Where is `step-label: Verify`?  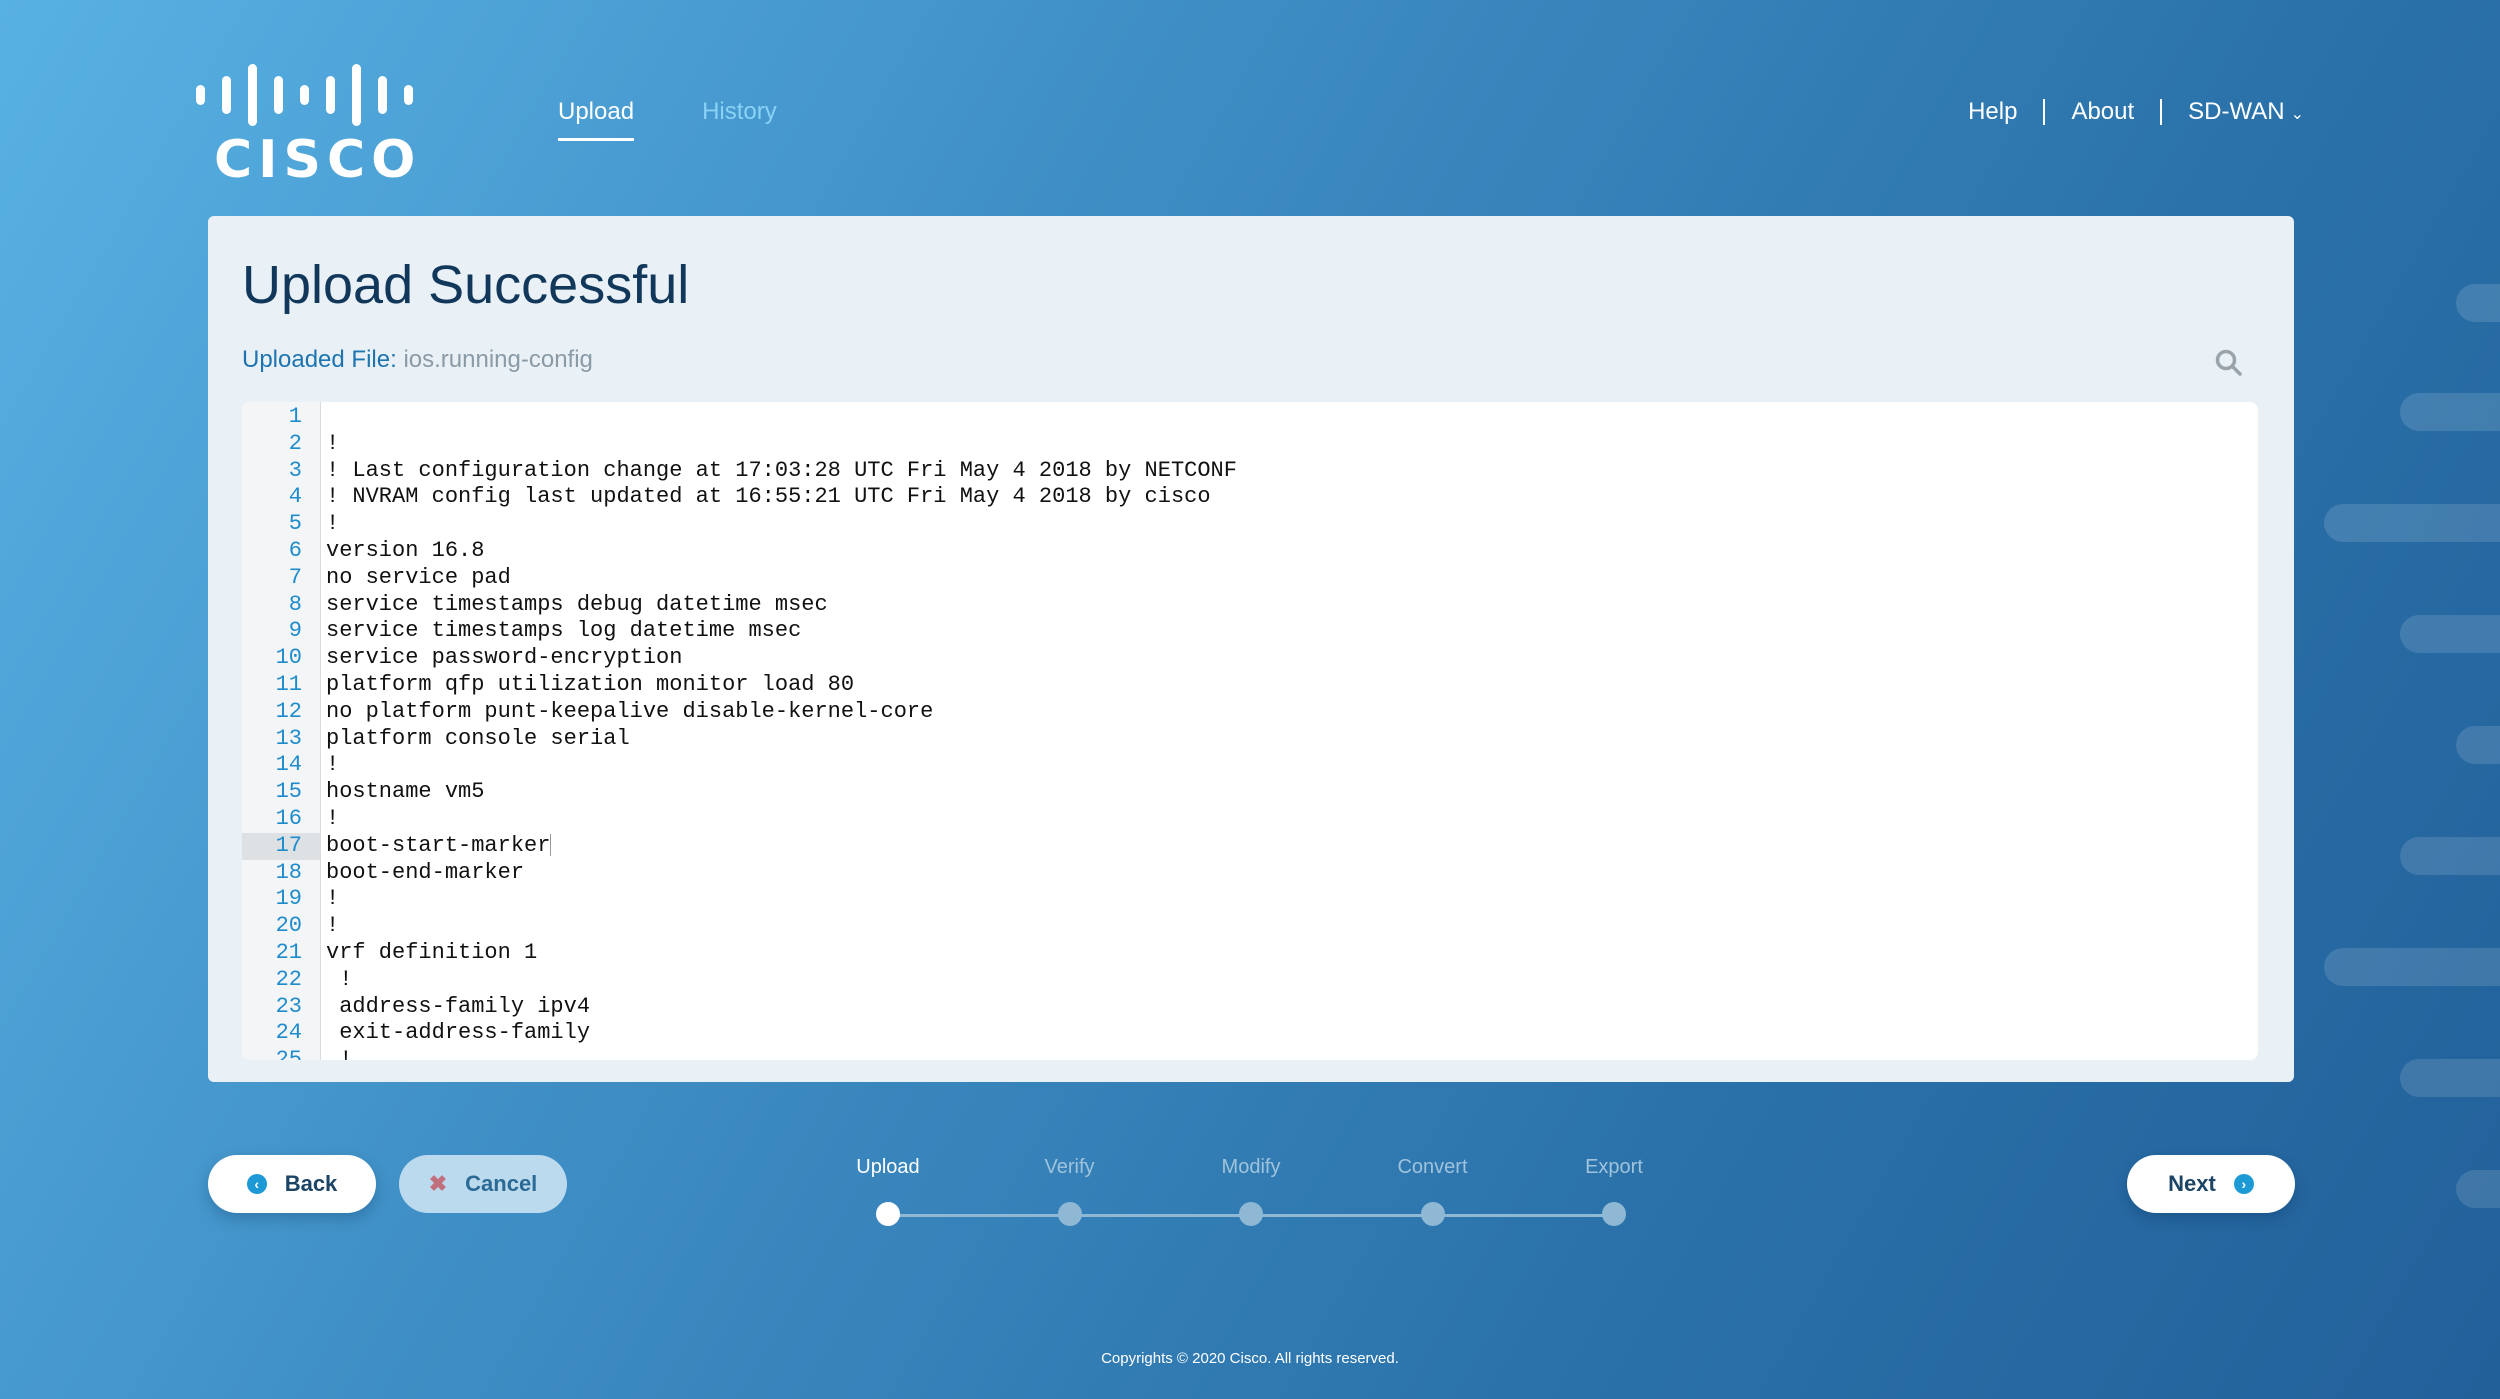 step-label: Verify is located at coordinates (1069, 1167).